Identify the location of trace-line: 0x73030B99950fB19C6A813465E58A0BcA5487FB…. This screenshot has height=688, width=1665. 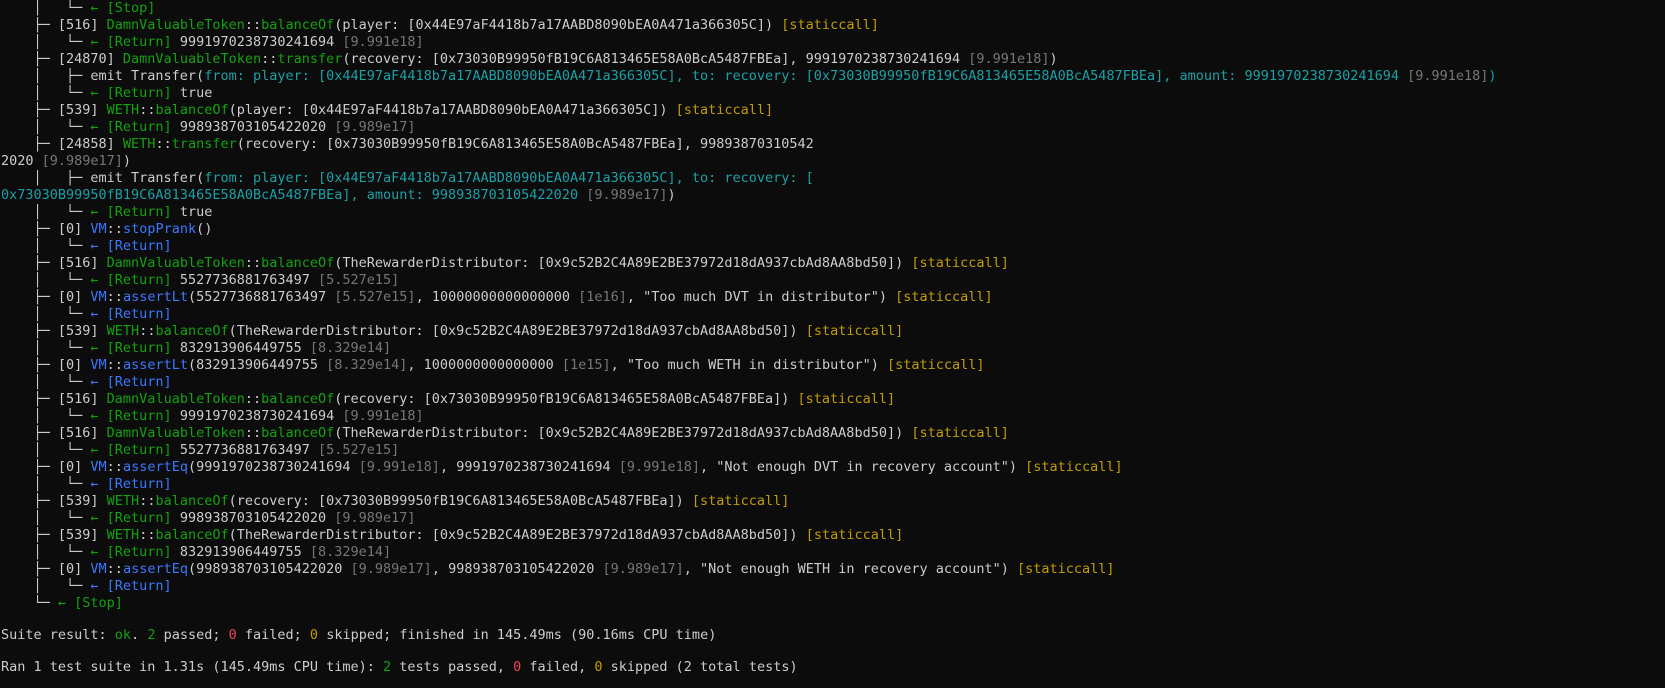
(832, 195).